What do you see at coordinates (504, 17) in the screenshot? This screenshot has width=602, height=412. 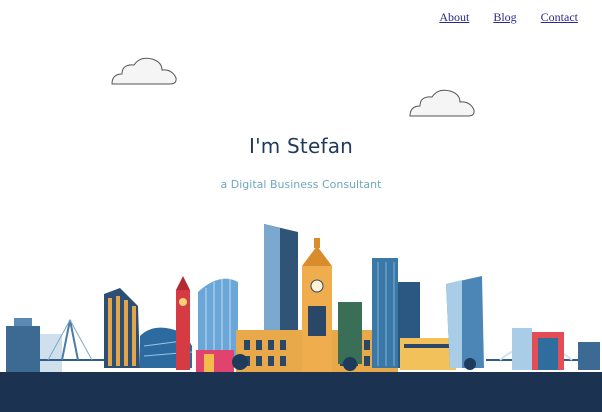 I see `nav-link-blog: Blog` at bounding box center [504, 17].